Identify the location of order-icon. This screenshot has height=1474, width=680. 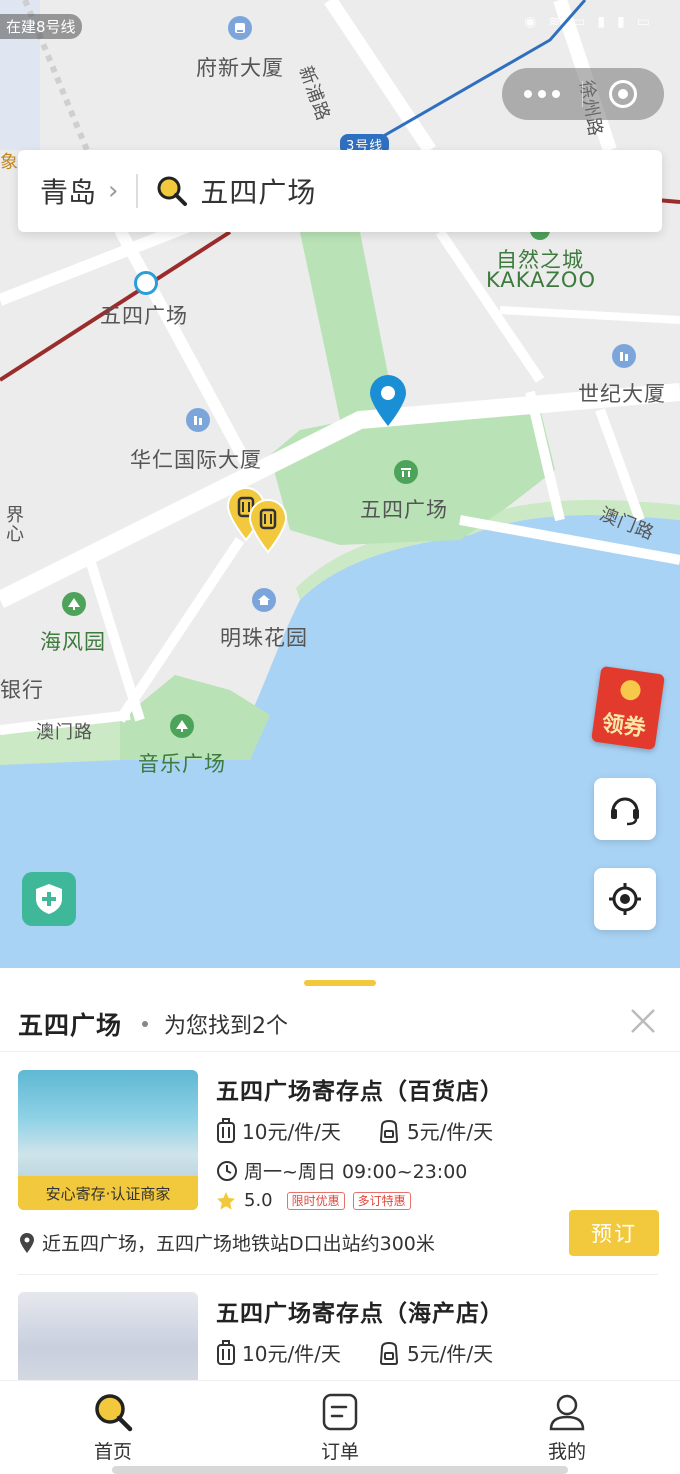
(340, 1412).